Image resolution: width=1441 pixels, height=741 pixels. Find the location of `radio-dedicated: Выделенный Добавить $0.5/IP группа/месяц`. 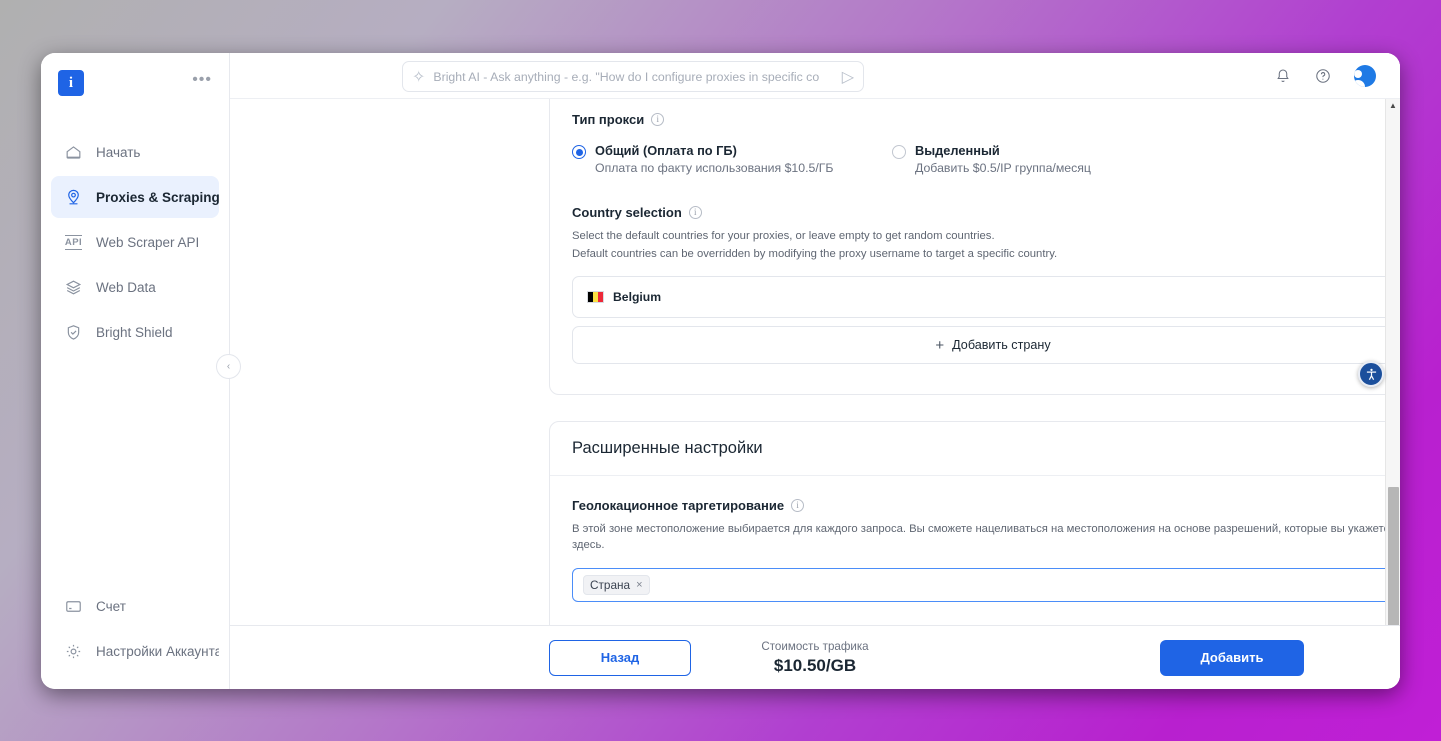

radio-dedicated: Выделенный Добавить $0.5/IP группа/месяц is located at coordinates (1052, 159).